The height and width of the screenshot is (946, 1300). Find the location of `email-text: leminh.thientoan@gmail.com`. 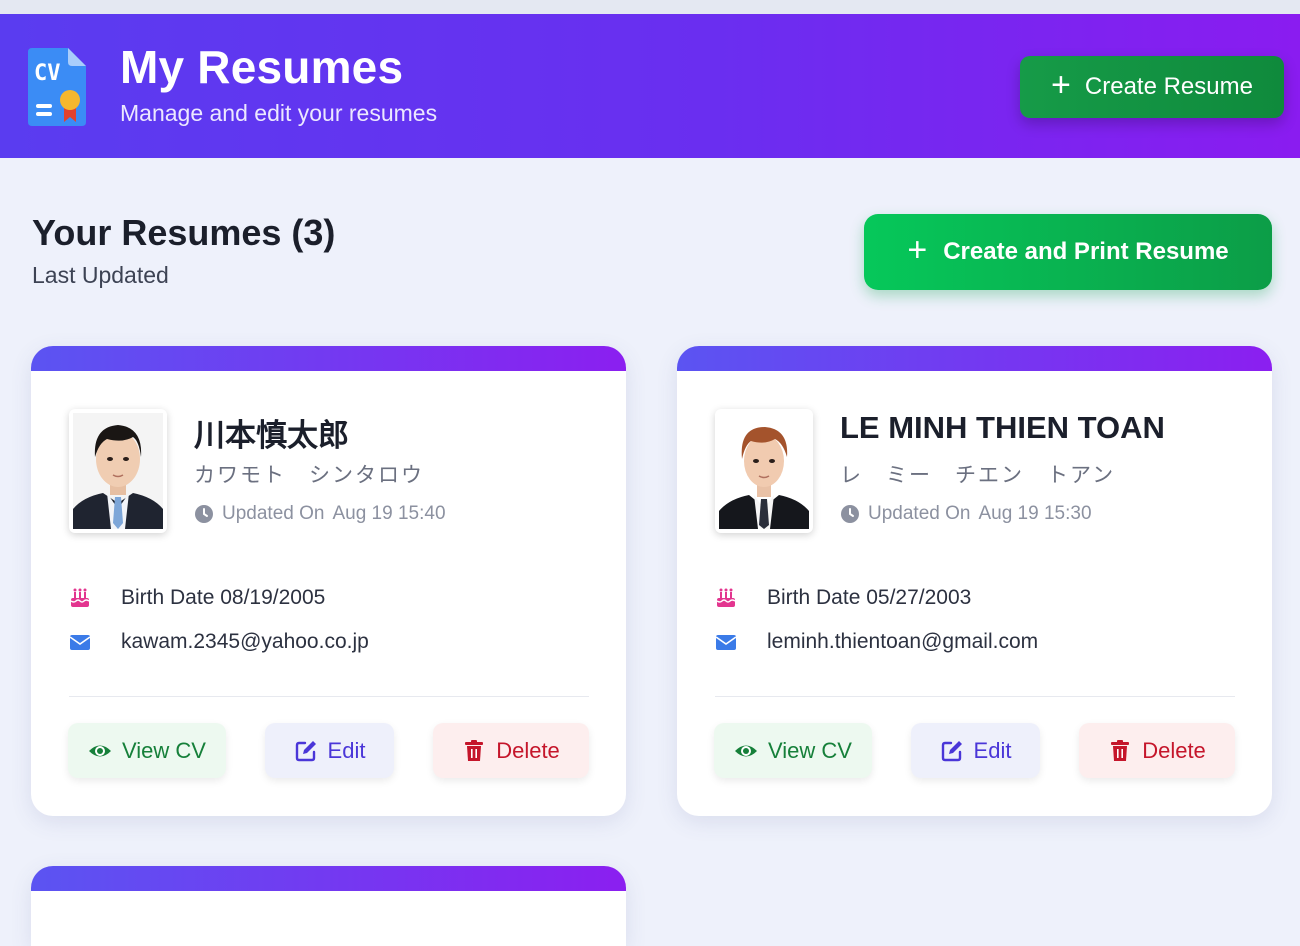

email-text: leminh.thientoan@gmail.com is located at coordinates (903, 641).